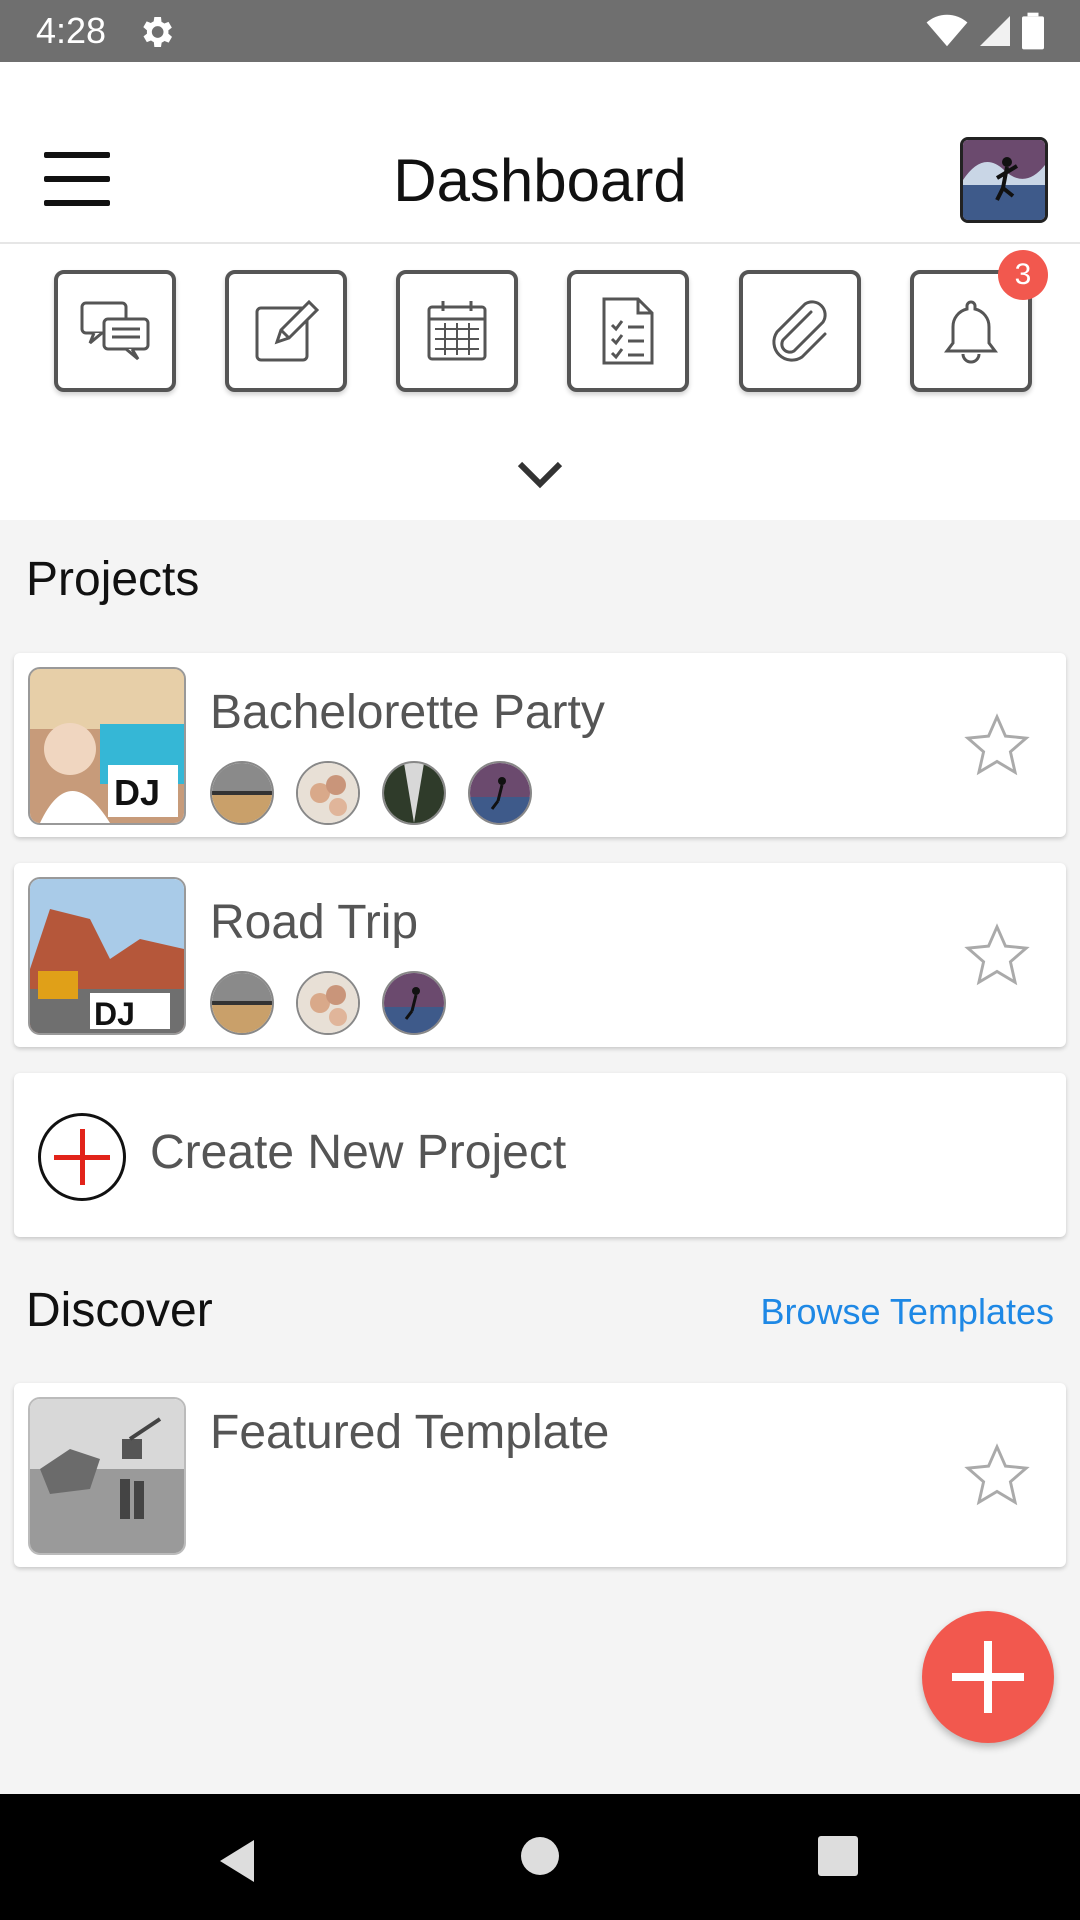 This screenshot has height=1920, width=1080. I want to click on home-icon, so click(540, 1856).